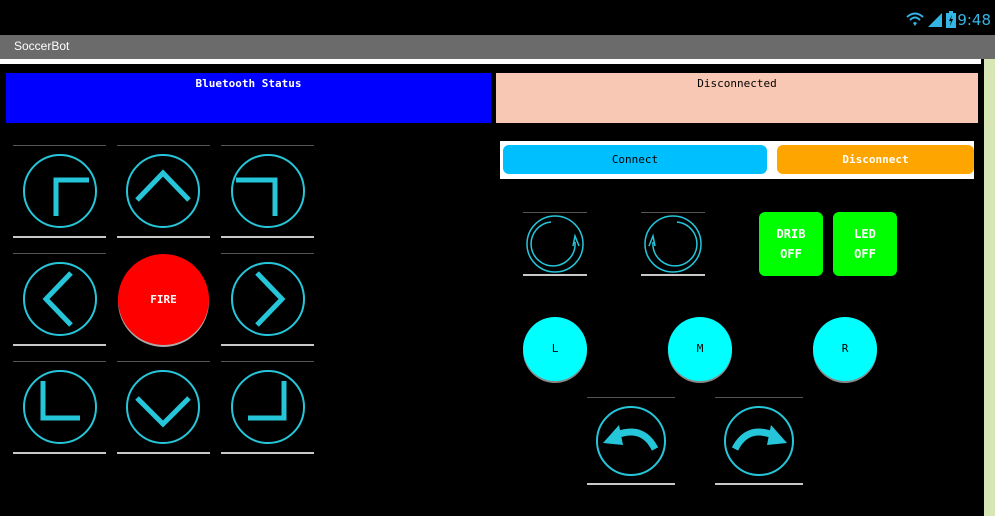 This screenshot has width=995, height=516. I want to click on app-title: SoccerBot, so click(42, 46).